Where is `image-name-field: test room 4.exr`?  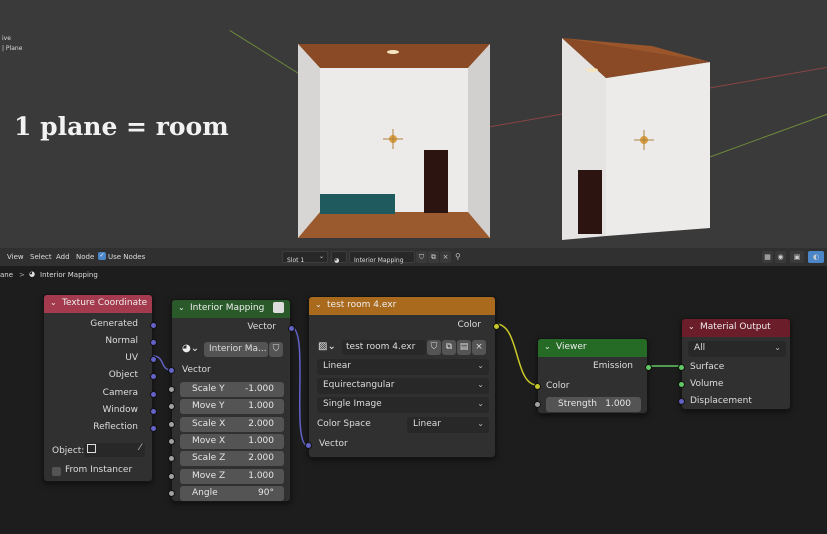 image-name-field: test room 4.exr is located at coordinates (384, 347).